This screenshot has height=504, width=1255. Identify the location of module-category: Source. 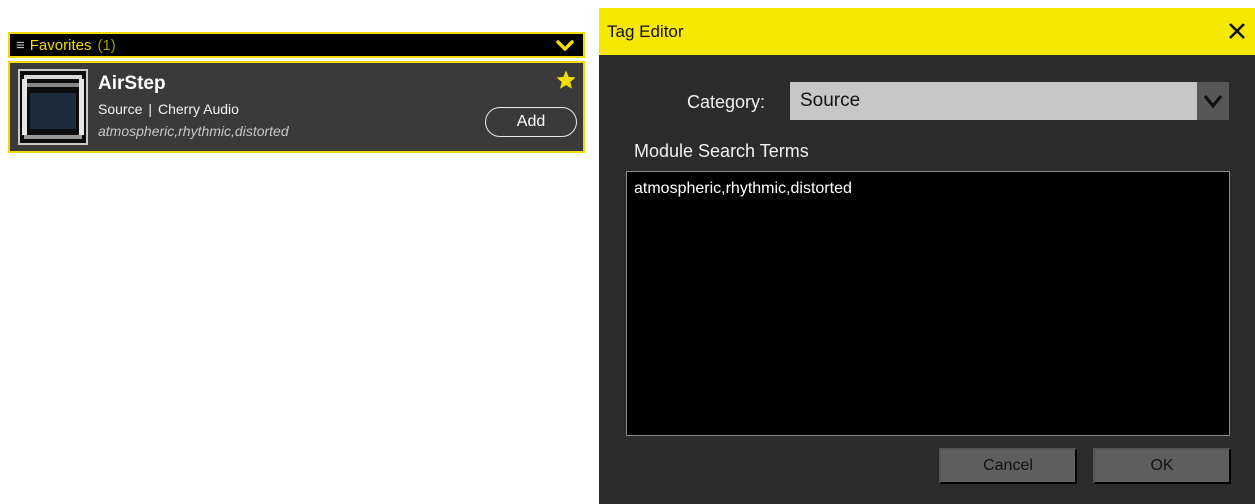
(120, 109).